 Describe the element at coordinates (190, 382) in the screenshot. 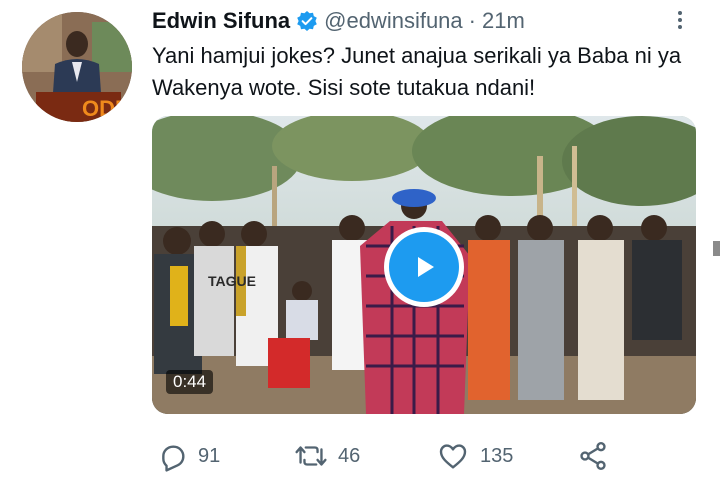

I see `video-duration-badge: 0:44` at that location.